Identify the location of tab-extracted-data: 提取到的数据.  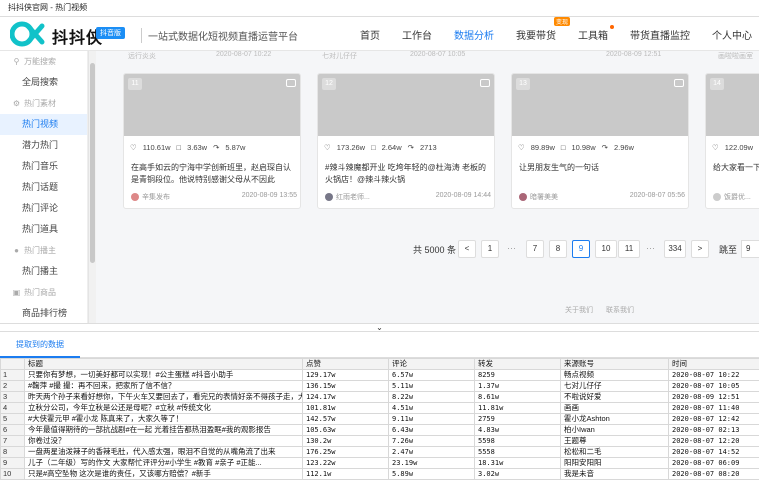
(40, 345).